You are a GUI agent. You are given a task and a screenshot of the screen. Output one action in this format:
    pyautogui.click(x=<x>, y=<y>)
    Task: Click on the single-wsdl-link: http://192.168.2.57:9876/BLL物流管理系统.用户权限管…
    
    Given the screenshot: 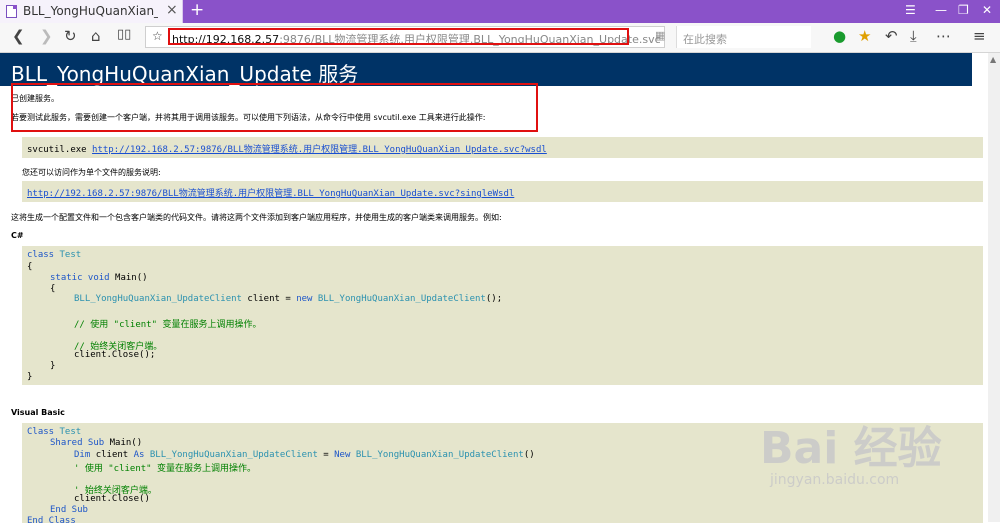 What is the action you would take?
    pyautogui.click(x=270, y=192)
    